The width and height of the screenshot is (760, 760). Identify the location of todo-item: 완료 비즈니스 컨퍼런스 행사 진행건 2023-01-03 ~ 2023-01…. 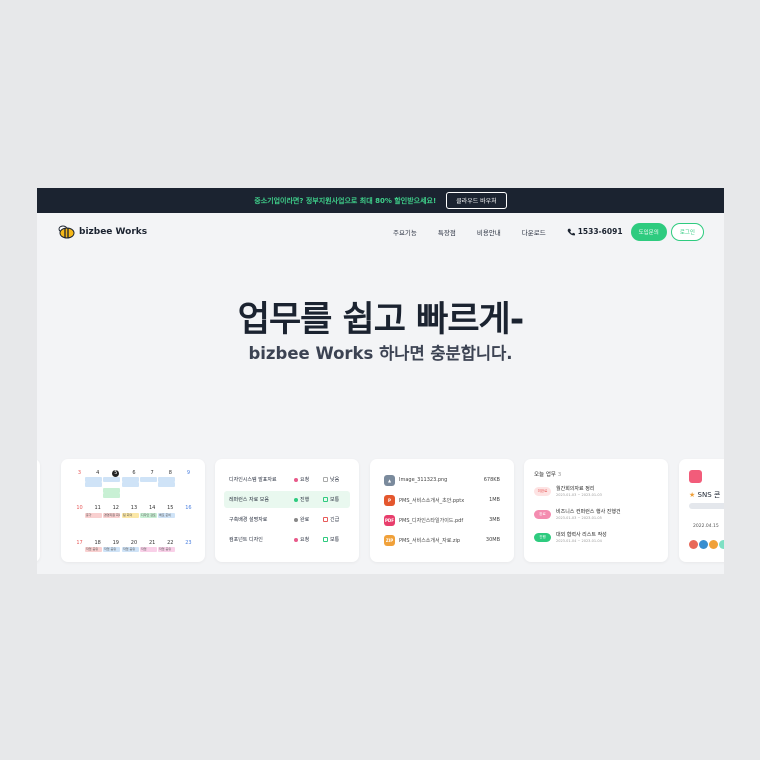
(597, 517).